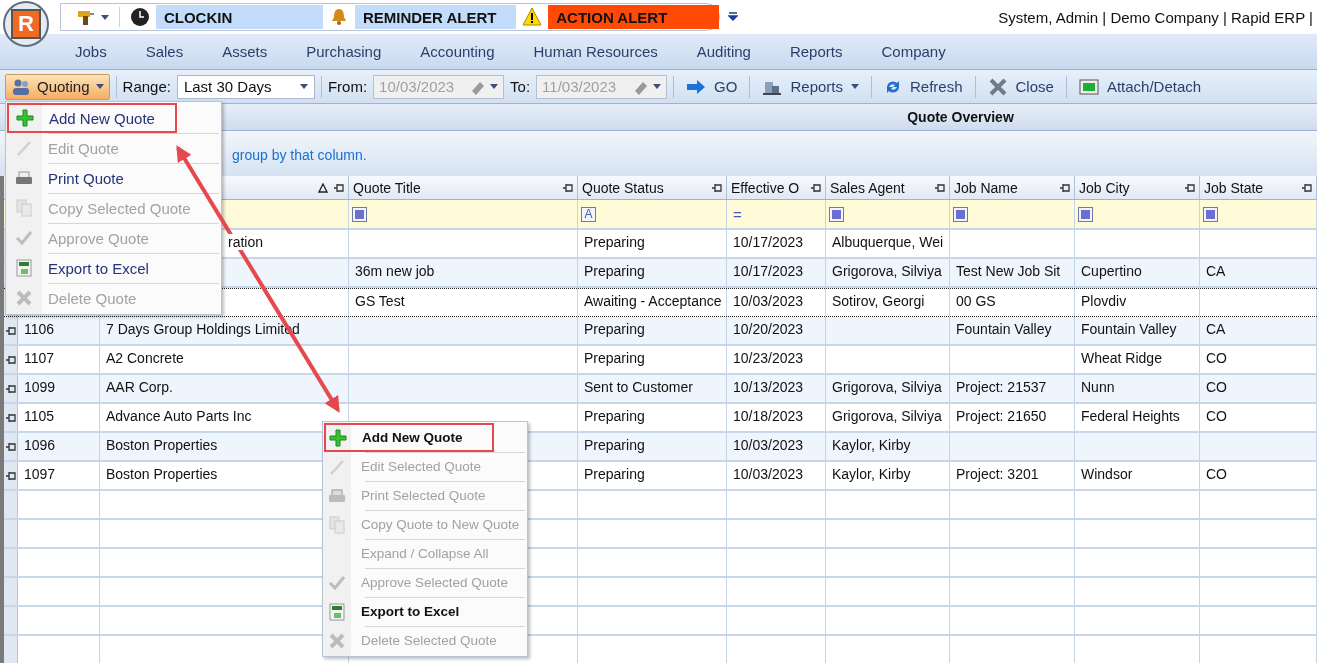 This screenshot has height=663, width=1317. I want to click on table-row: 1107 A2 Concrete Preparing 10/23/2023 Wheat Ridge CO, so click(660, 360).